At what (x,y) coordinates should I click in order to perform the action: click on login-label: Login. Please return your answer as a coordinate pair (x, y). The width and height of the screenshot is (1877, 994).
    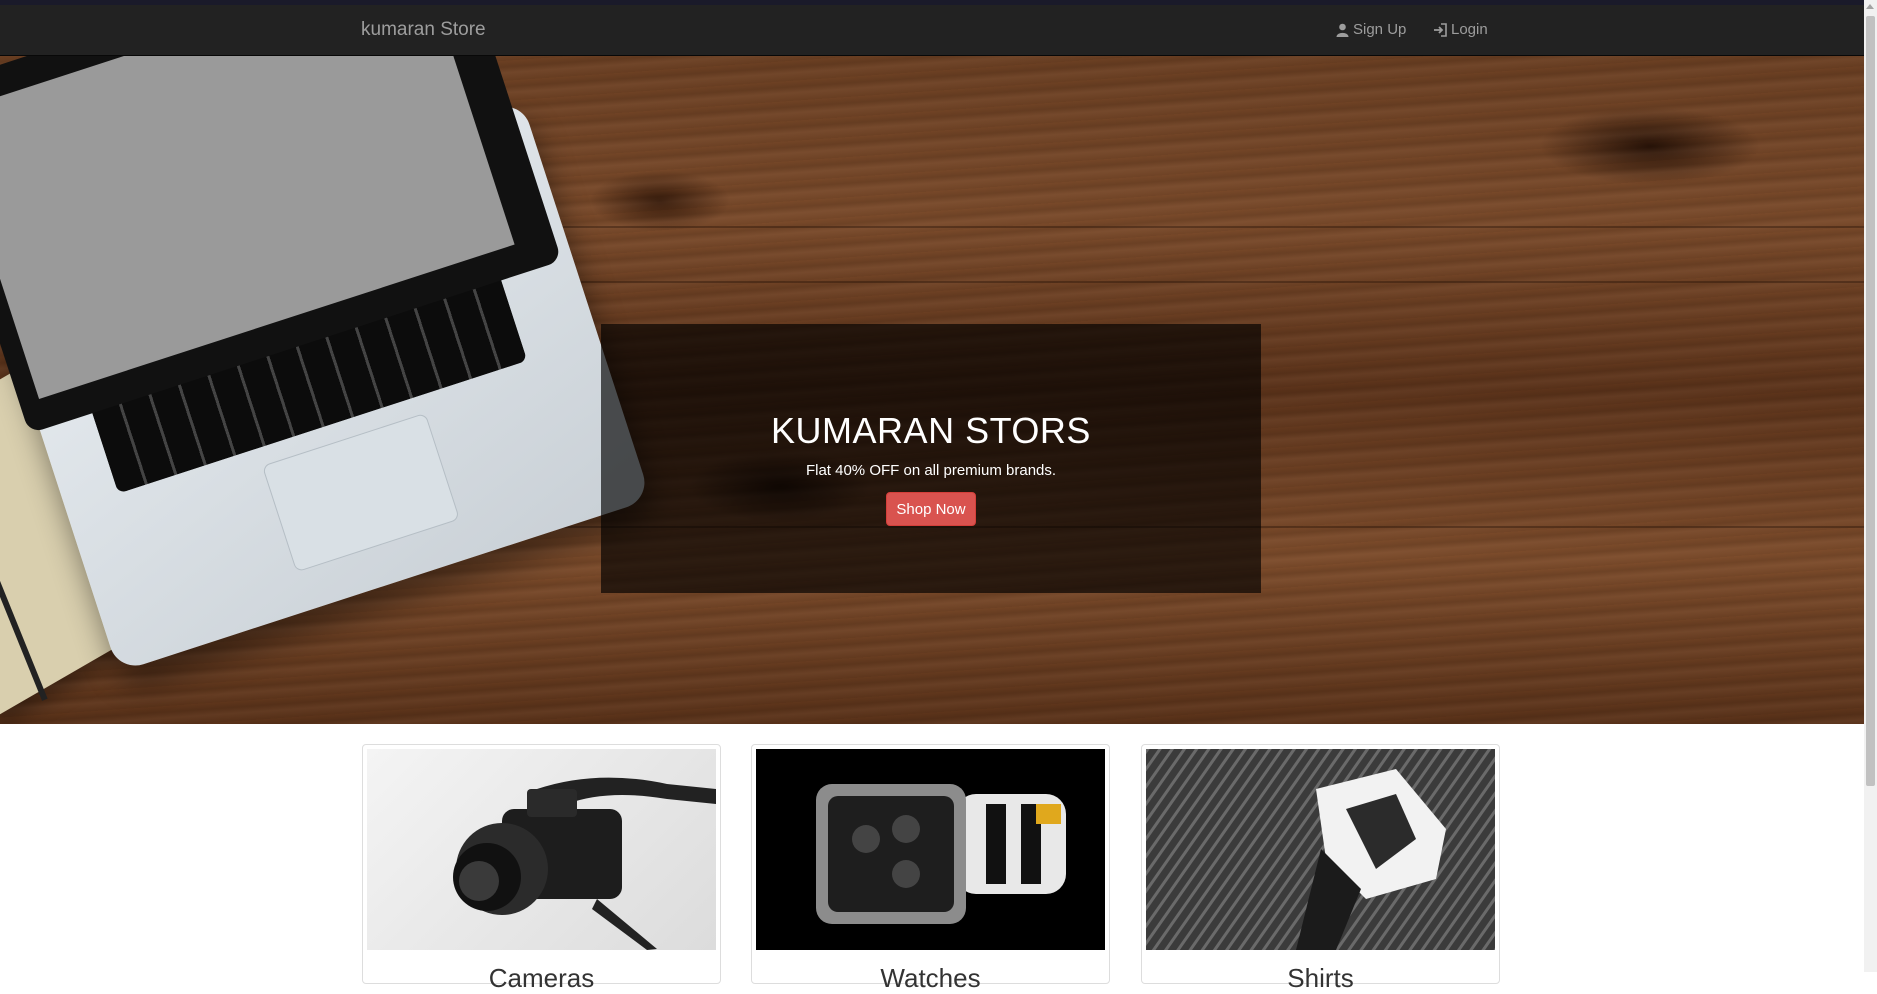
    Looking at the image, I should click on (1469, 29).